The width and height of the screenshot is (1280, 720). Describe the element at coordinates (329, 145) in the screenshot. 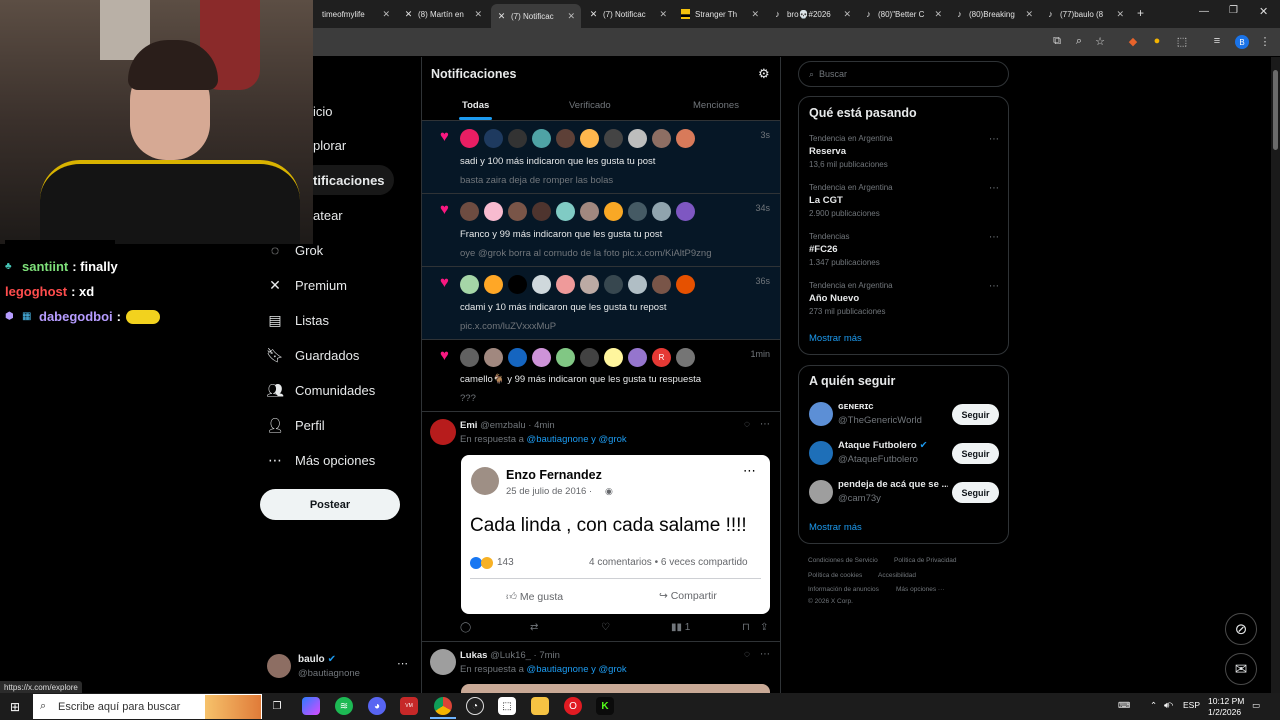

I see `nav-explore-label: plorar` at that location.